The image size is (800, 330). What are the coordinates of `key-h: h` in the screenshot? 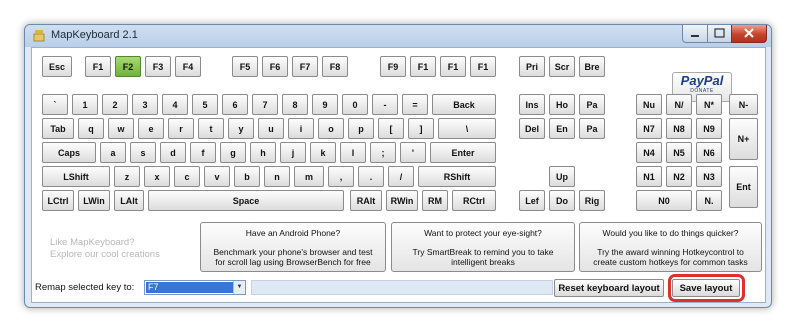 It's located at (263, 152).